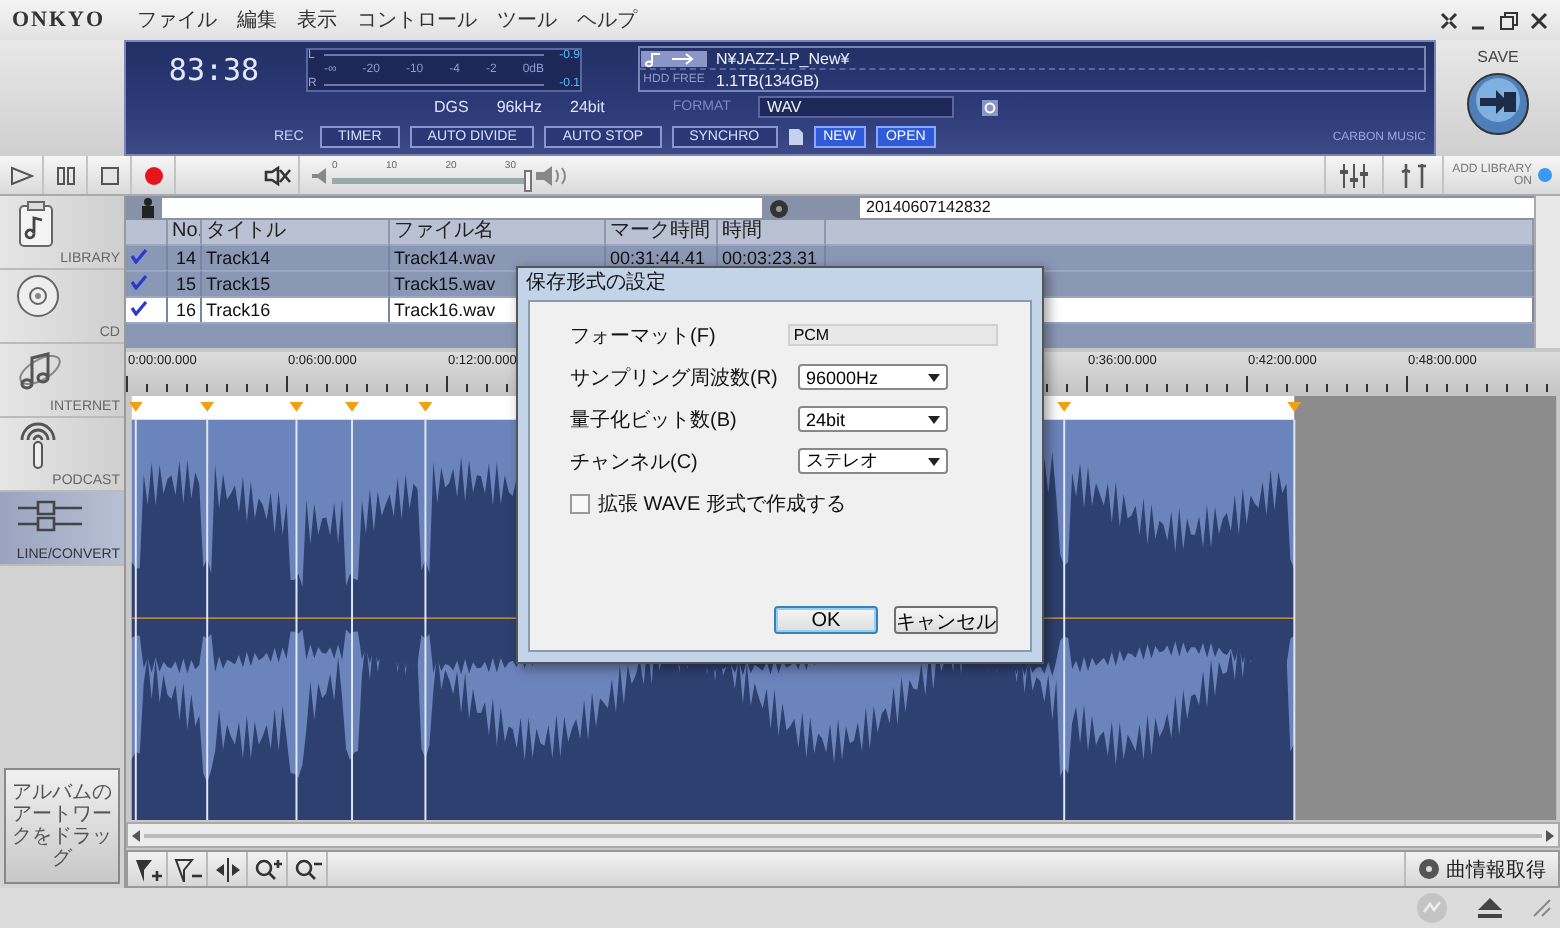 This screenshot has height=928, width=1560. What do you see at coordinates (1550, 835) in the screenshot?
I see `scroll-right-icon` at bounding box center [1550, 835].